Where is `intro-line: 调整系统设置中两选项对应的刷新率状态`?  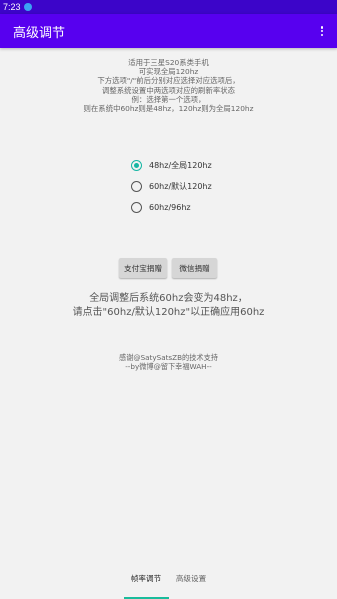 intro-line: 调整系统设置中两选项对应的刷新率状态 is located at coordinates (168, 90).